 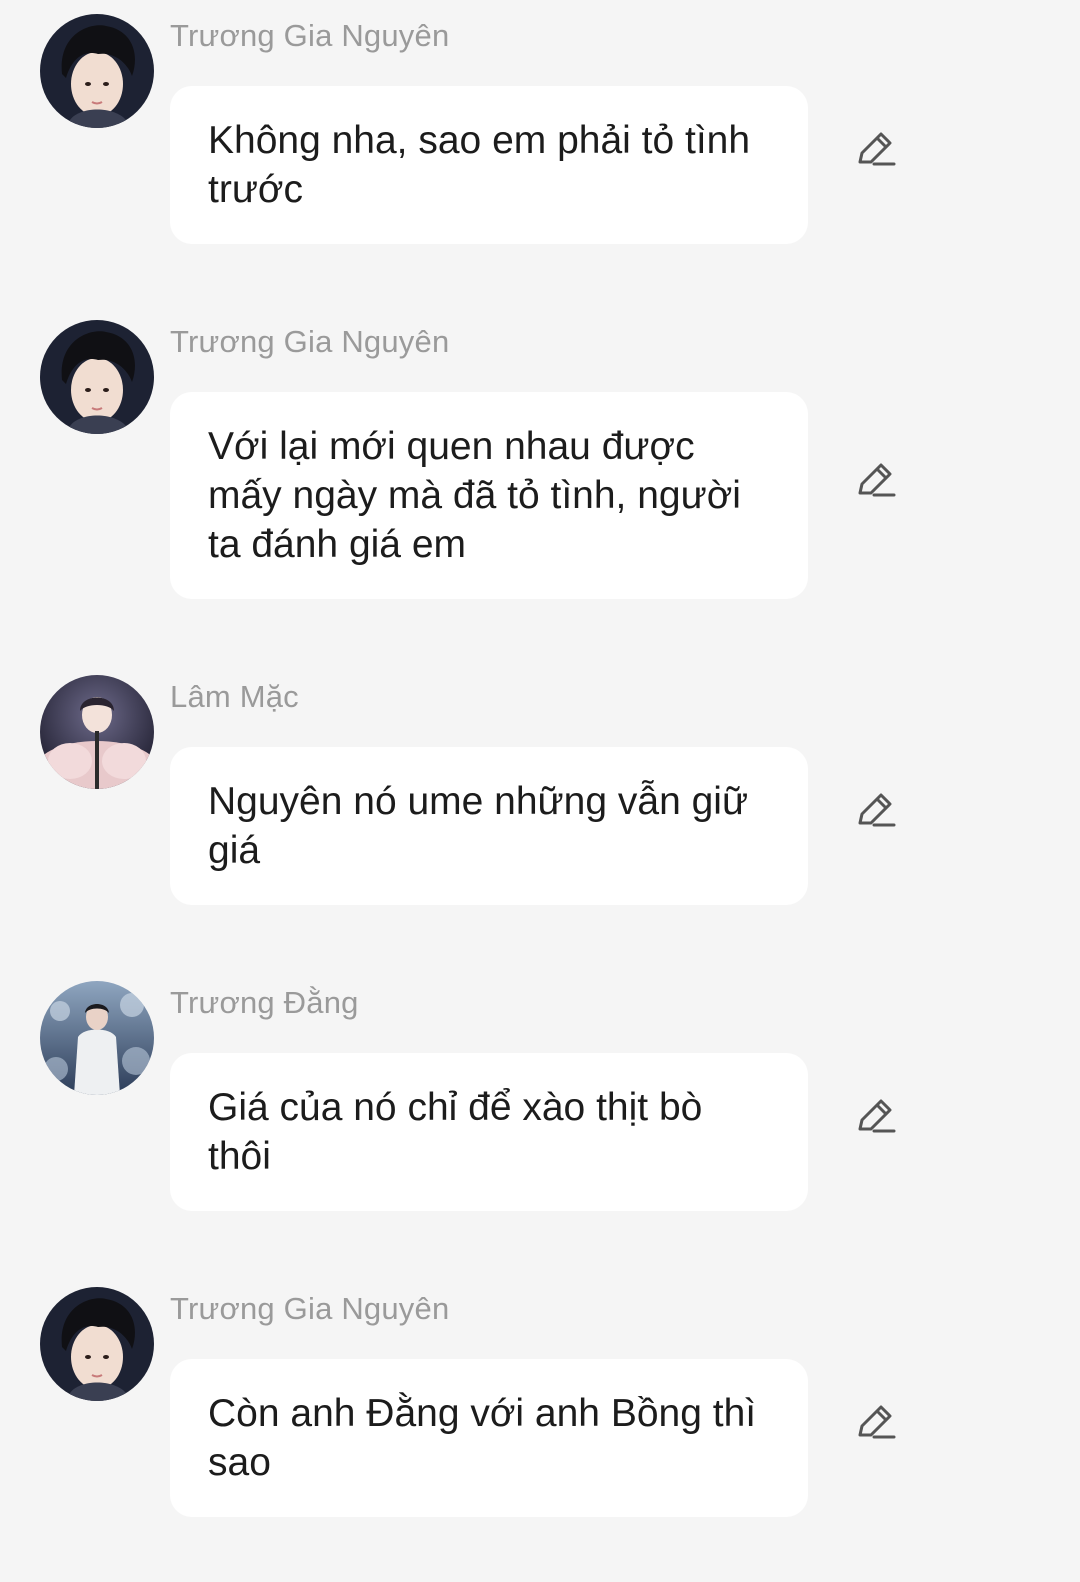 I want to click on avatar-white-jacket-snow-icon, so click(x=97, y=1038).